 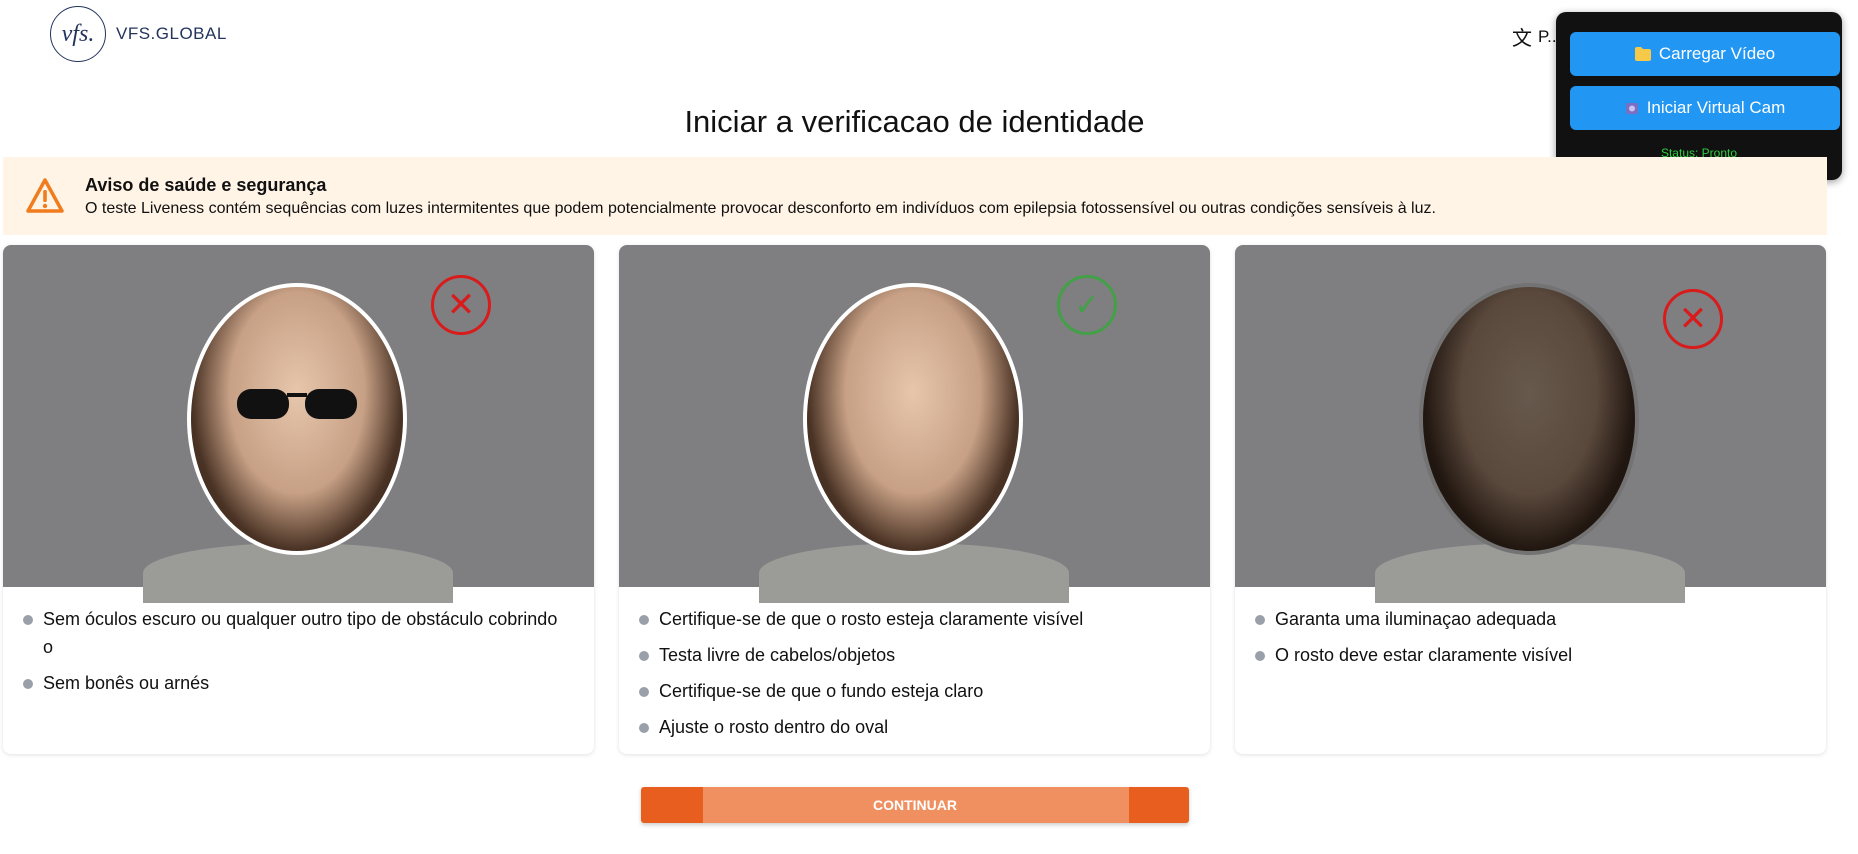 What do you see at coordinates (1522, 39) in the screenshot?
I see `translate-icon: 文` at bounding box center [1522, 39].